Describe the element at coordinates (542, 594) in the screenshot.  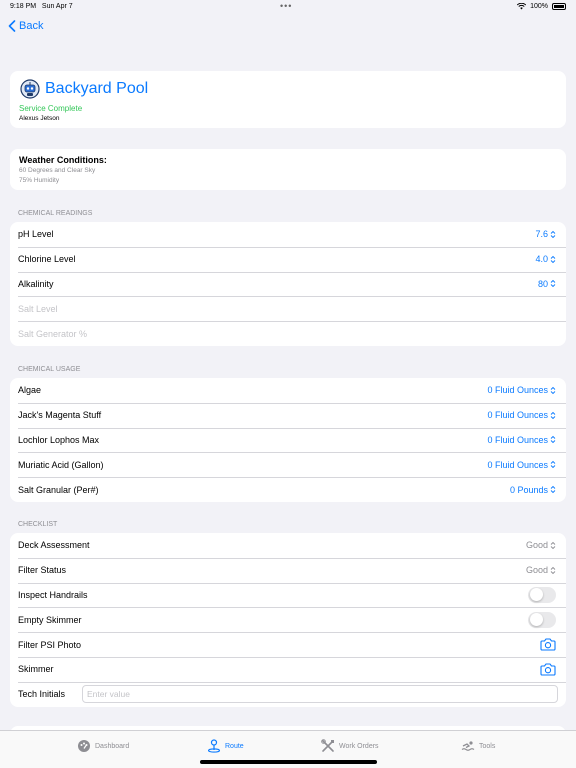
I see `handrails-toggle` at that location.